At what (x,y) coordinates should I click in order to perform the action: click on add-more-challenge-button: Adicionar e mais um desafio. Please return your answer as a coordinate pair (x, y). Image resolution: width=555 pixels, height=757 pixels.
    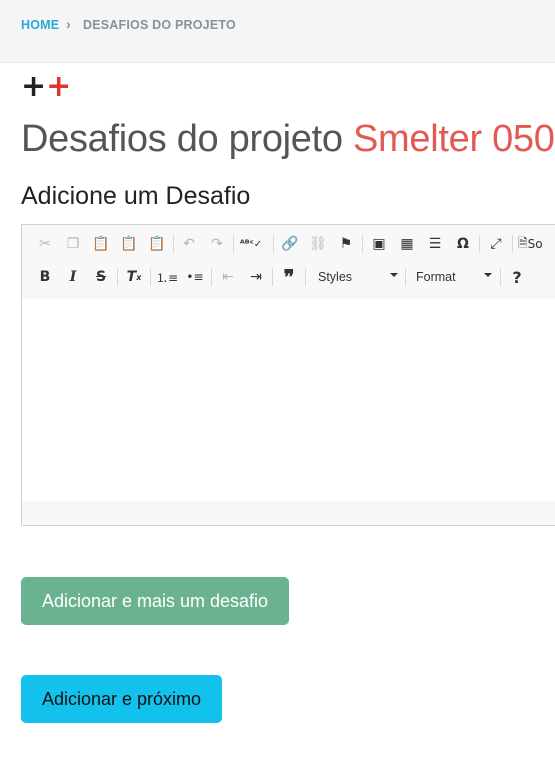
    Looking at the image, I should click on (155, 601).